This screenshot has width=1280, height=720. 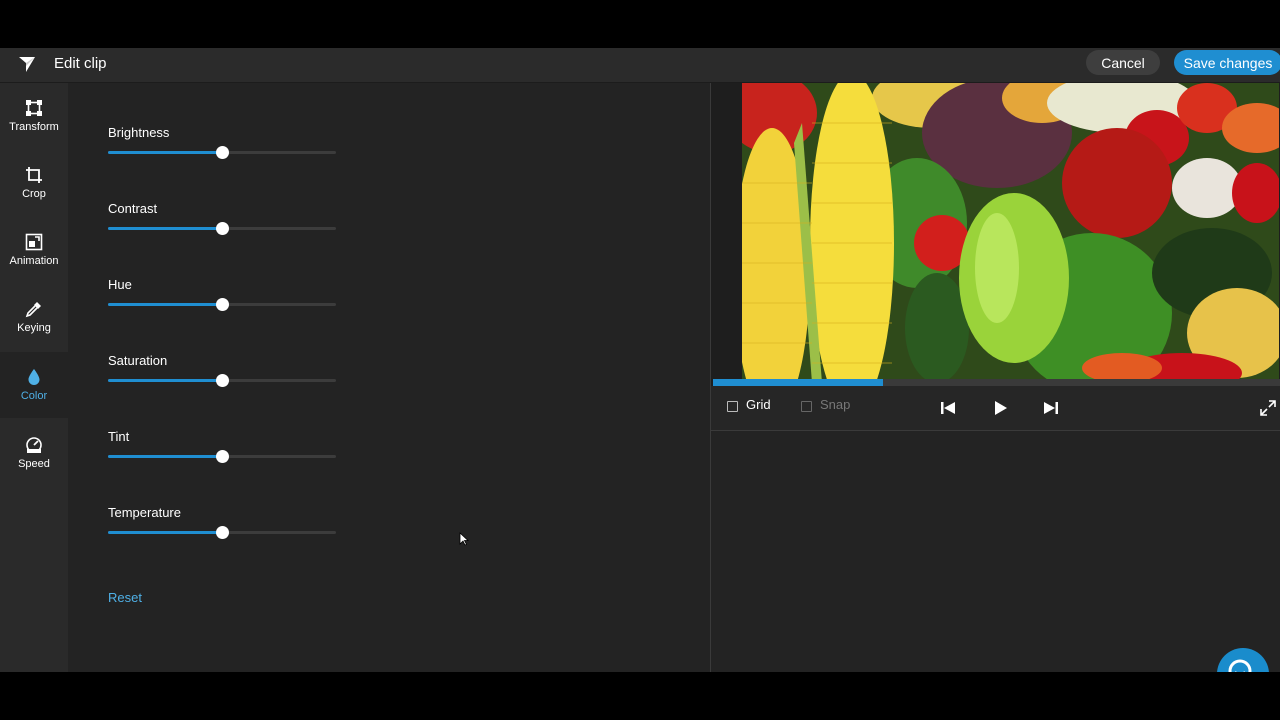 What do you see at coordinates (34, 396) in the screenshot?
I see `sidebar-item-label: Color` at bounding box center [34, 396].